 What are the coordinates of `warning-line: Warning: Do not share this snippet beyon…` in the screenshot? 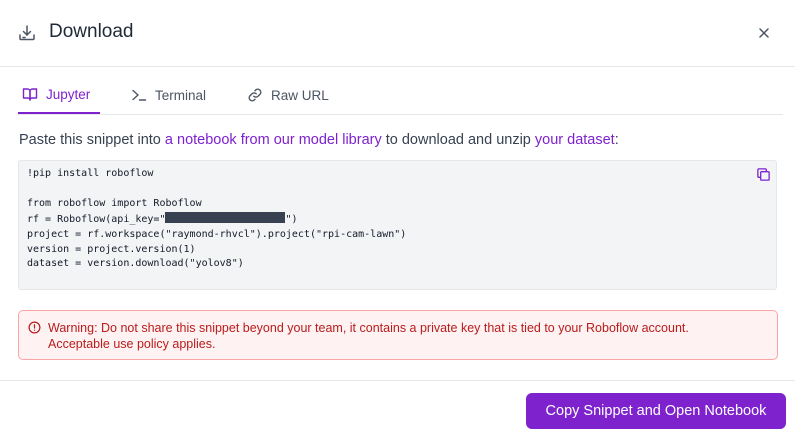 It's located at (368, 328).